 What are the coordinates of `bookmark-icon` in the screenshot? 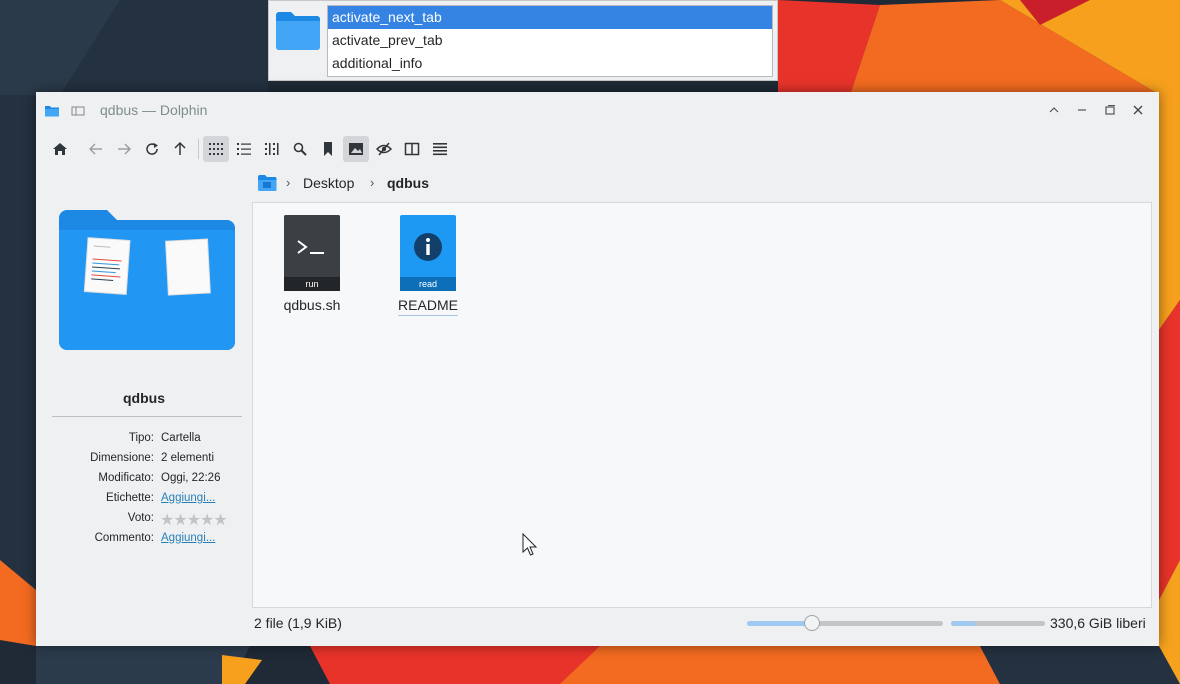 It's located at (328, 149).